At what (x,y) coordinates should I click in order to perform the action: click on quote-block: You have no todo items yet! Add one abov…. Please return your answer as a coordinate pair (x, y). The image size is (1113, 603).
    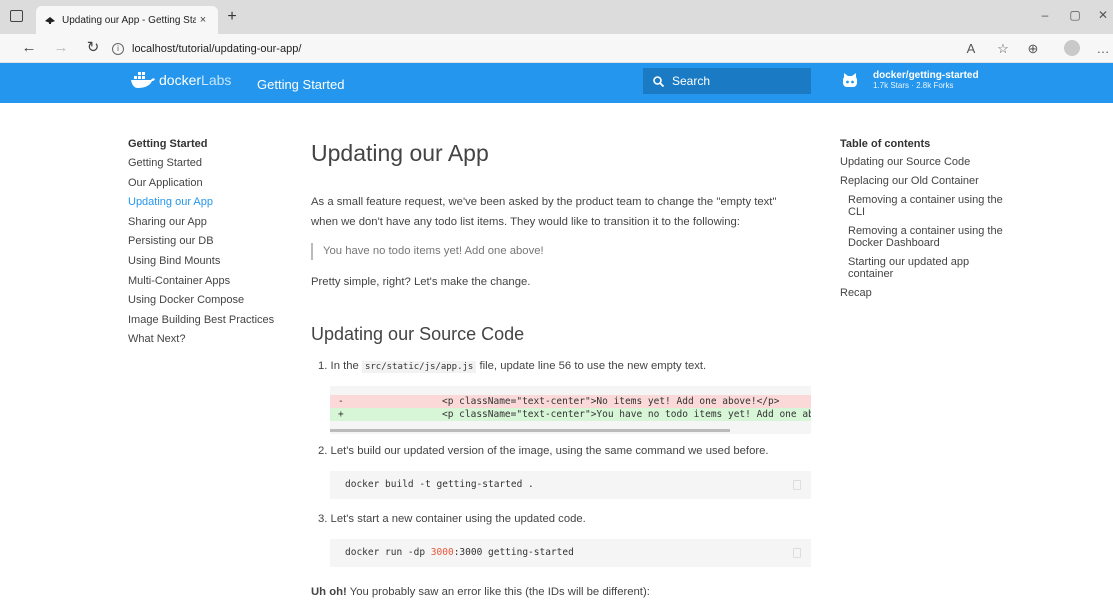
    Looking at the image, I should click on (427, 251).